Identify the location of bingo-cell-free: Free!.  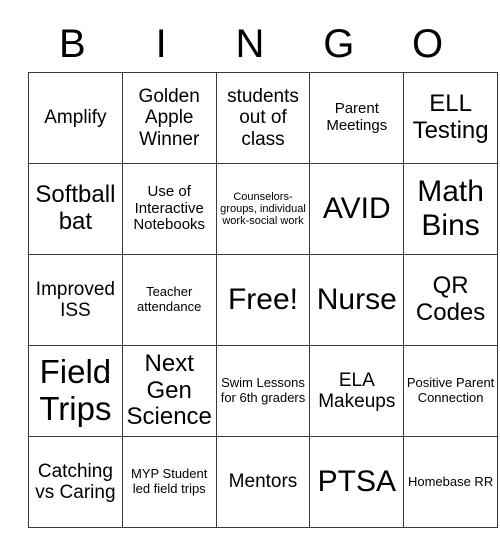
(263, 300).